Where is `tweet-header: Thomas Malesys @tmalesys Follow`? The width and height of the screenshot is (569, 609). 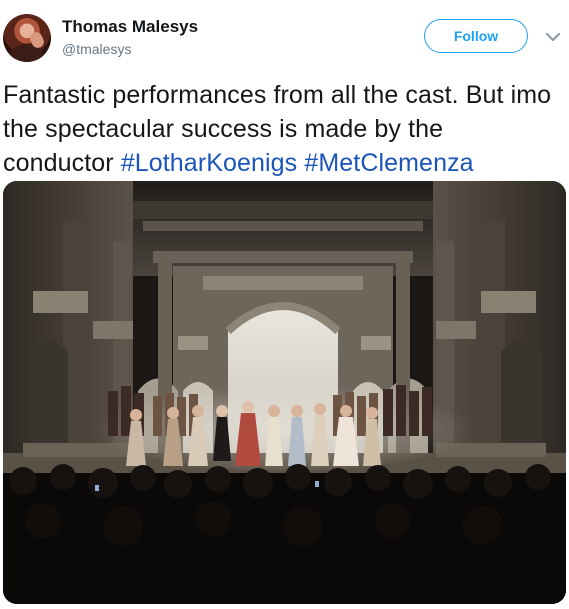 tweet-header: Thomas Malesys @tmalesys Follow is located at coordinates (284, 35).